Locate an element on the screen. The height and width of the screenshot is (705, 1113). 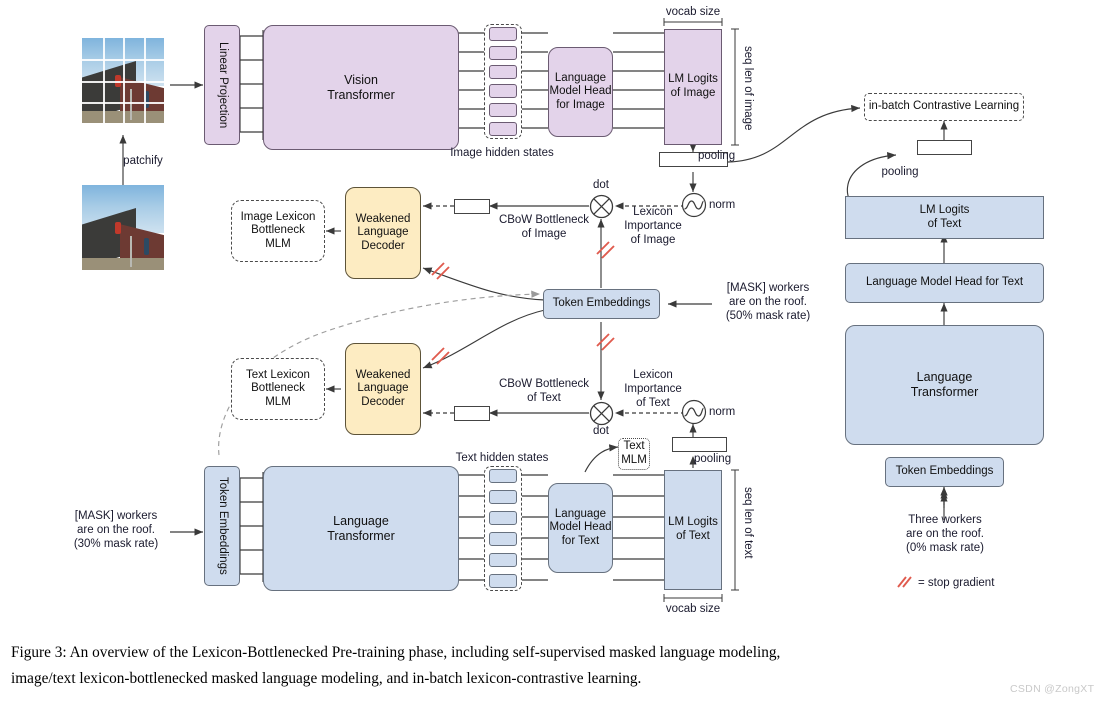
norm-label-text: norm is located at coordinates (722, 412).